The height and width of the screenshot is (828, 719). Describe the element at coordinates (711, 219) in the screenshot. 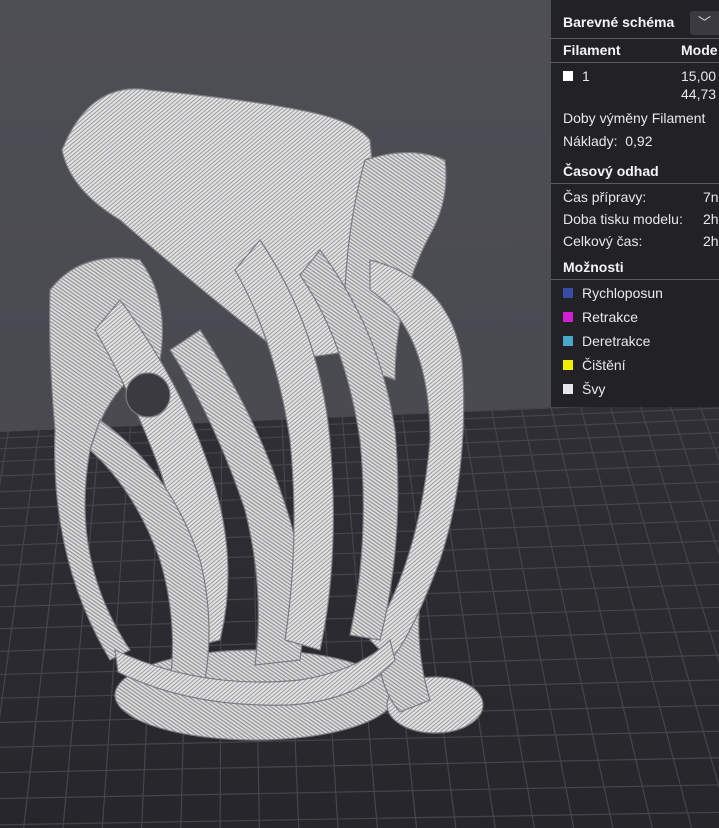

I see `model-print-time-value: 2h` at that location.